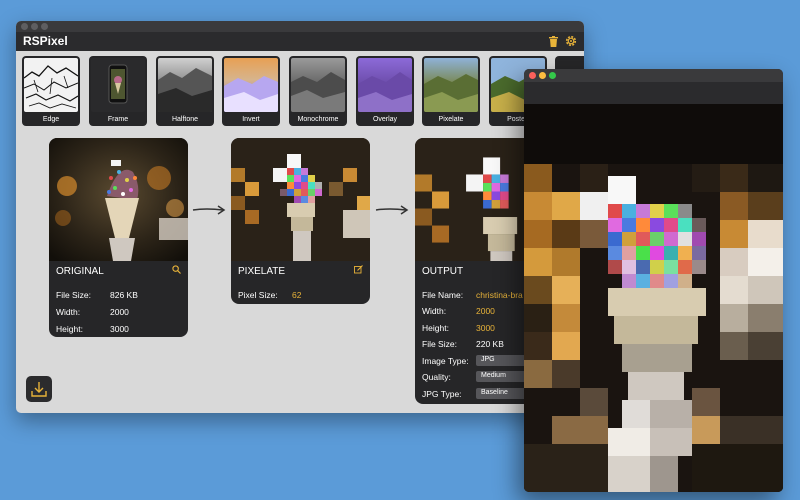 The width and height of the screenshot is (800, 500). What do you see at coordinates (490, 344) in the screenshot?
I see `output-file-size: 220 KB` at bounding box center [490, 344].